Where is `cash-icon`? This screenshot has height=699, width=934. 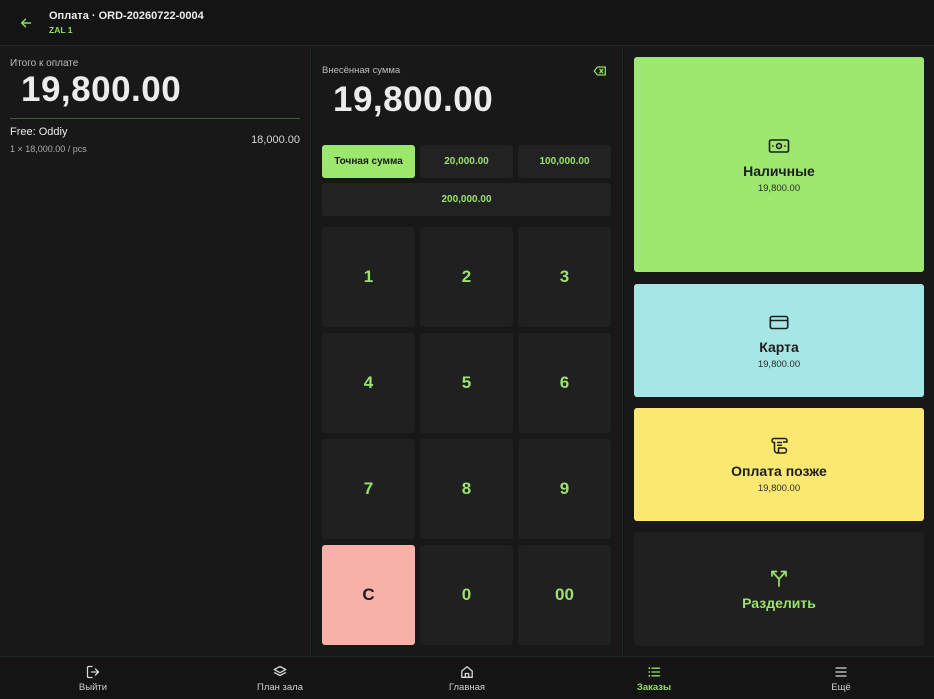
cash-icon is located at coordinates (779, 146).